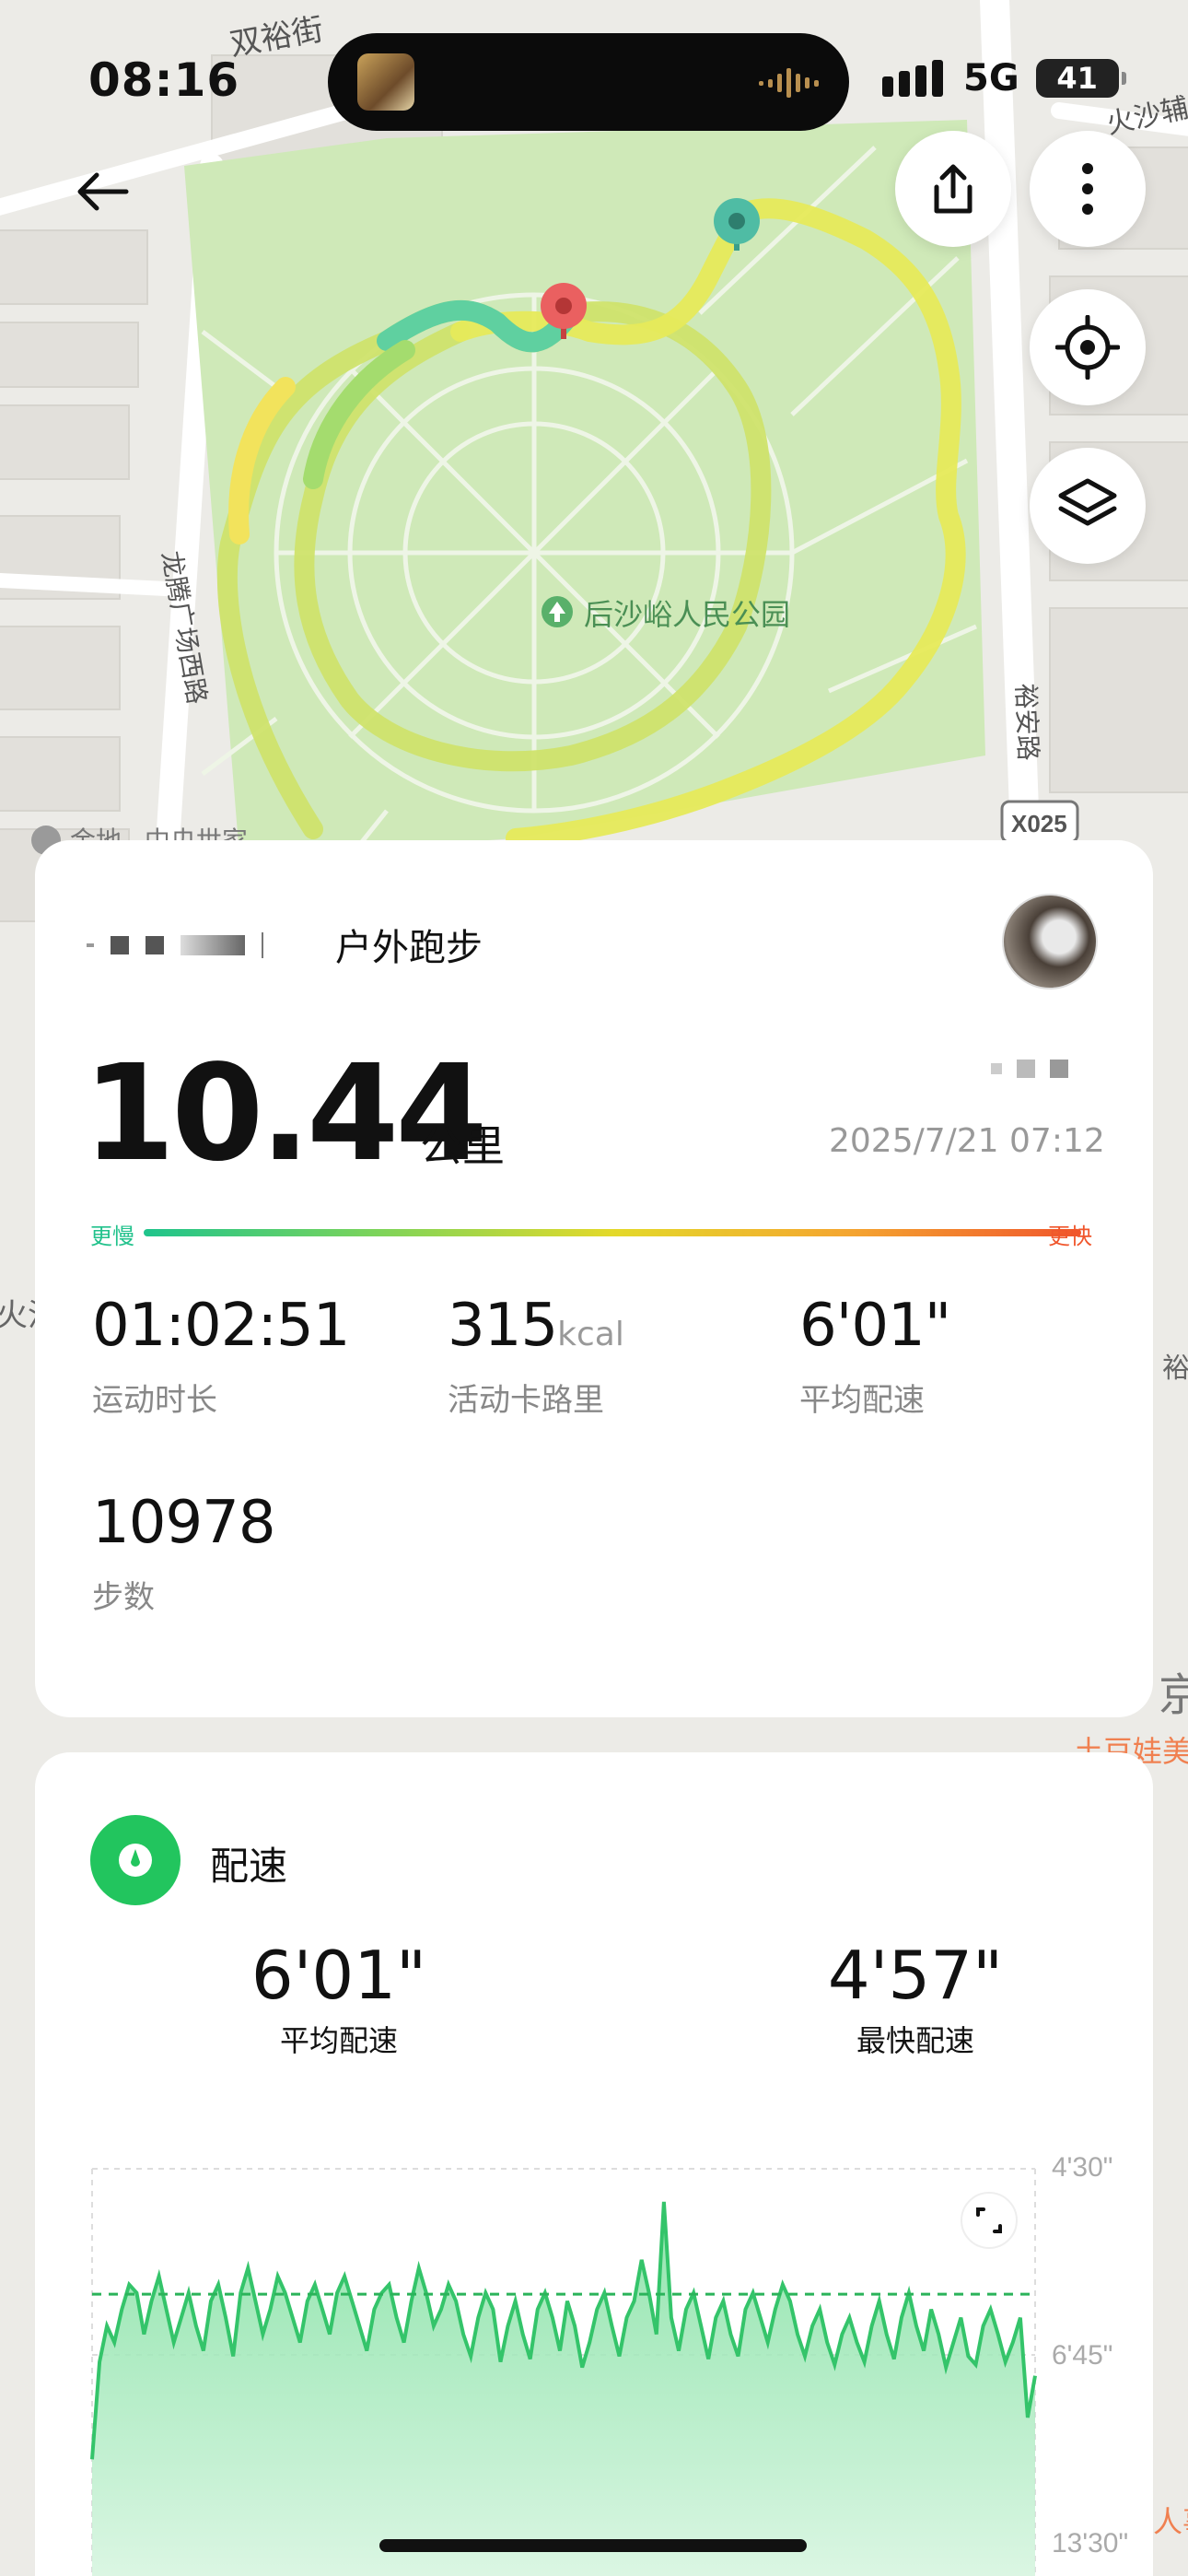 This screenshot has height=2576, width=1188. What do you see at coordinates (112, 1236) in the screenshot?
I see `gradient-slow-label: 更慢` at bounding box center [112, 1236].